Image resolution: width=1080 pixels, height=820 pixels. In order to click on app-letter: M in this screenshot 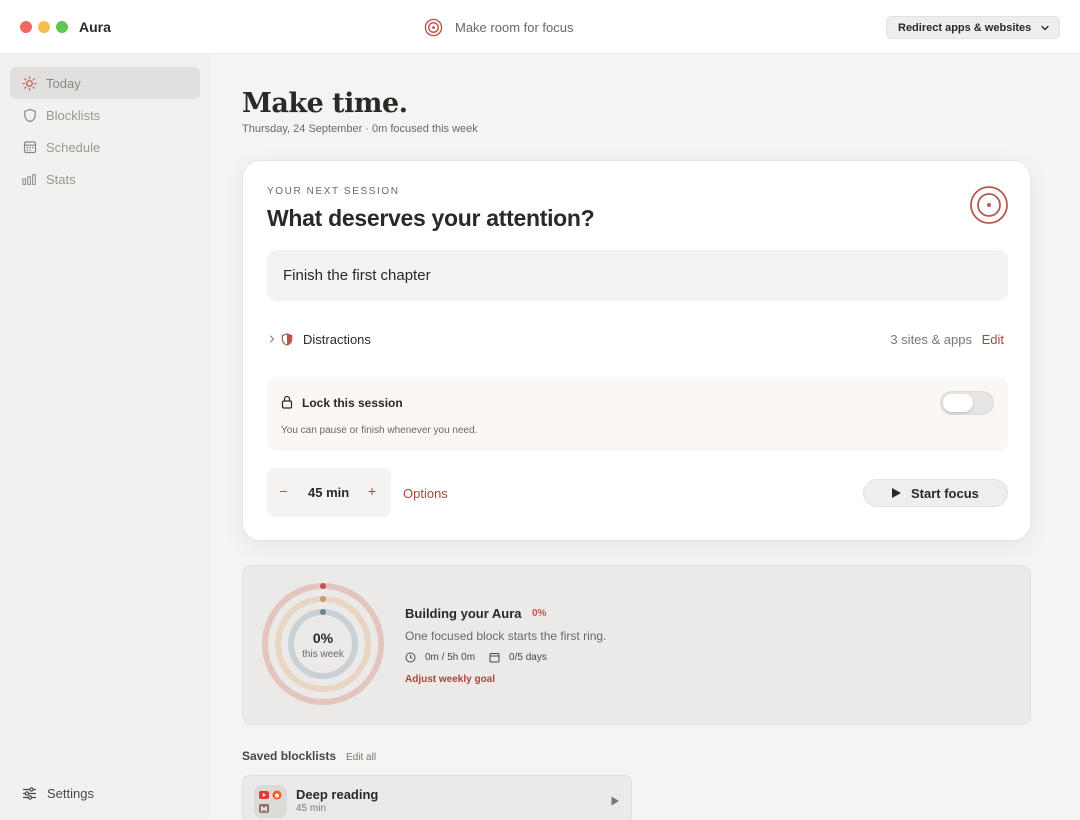, I will do `click(264, 810)`.